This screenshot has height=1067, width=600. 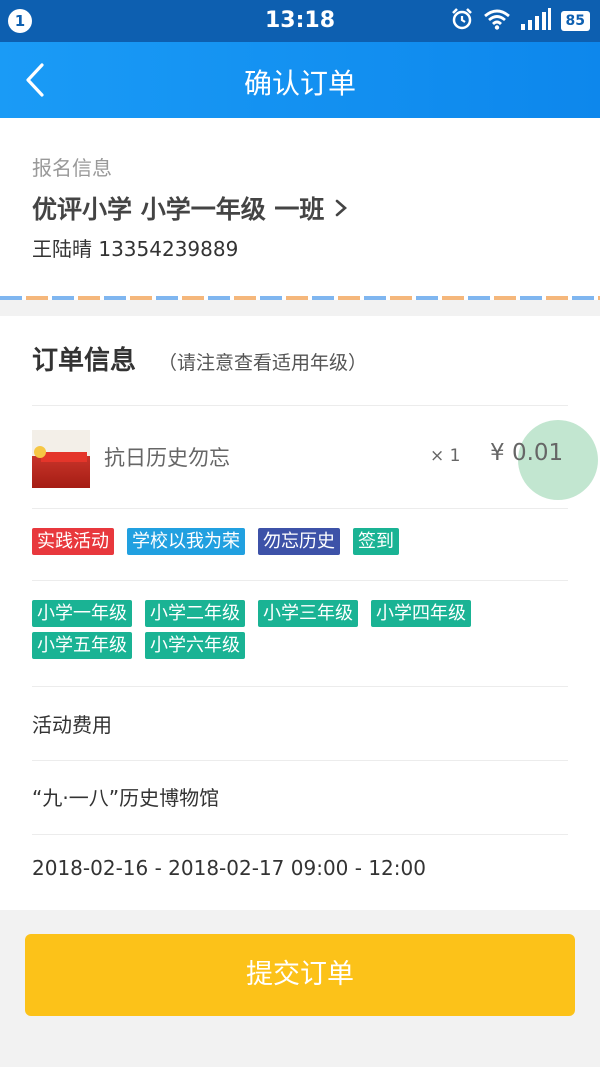 What do you see at coordinates (497, 21) in the screenshot?
I see `wifi-icon` at bounding box center [497, 21].